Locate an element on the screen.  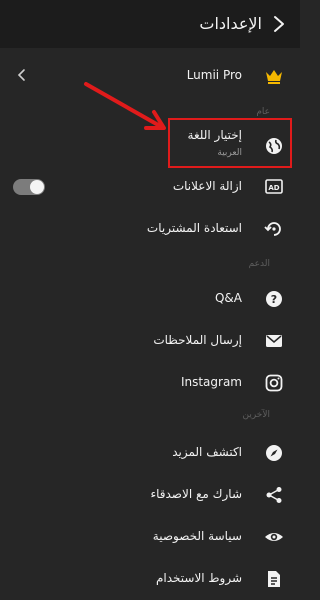
crown-icon is located at coordinates (274, 77).